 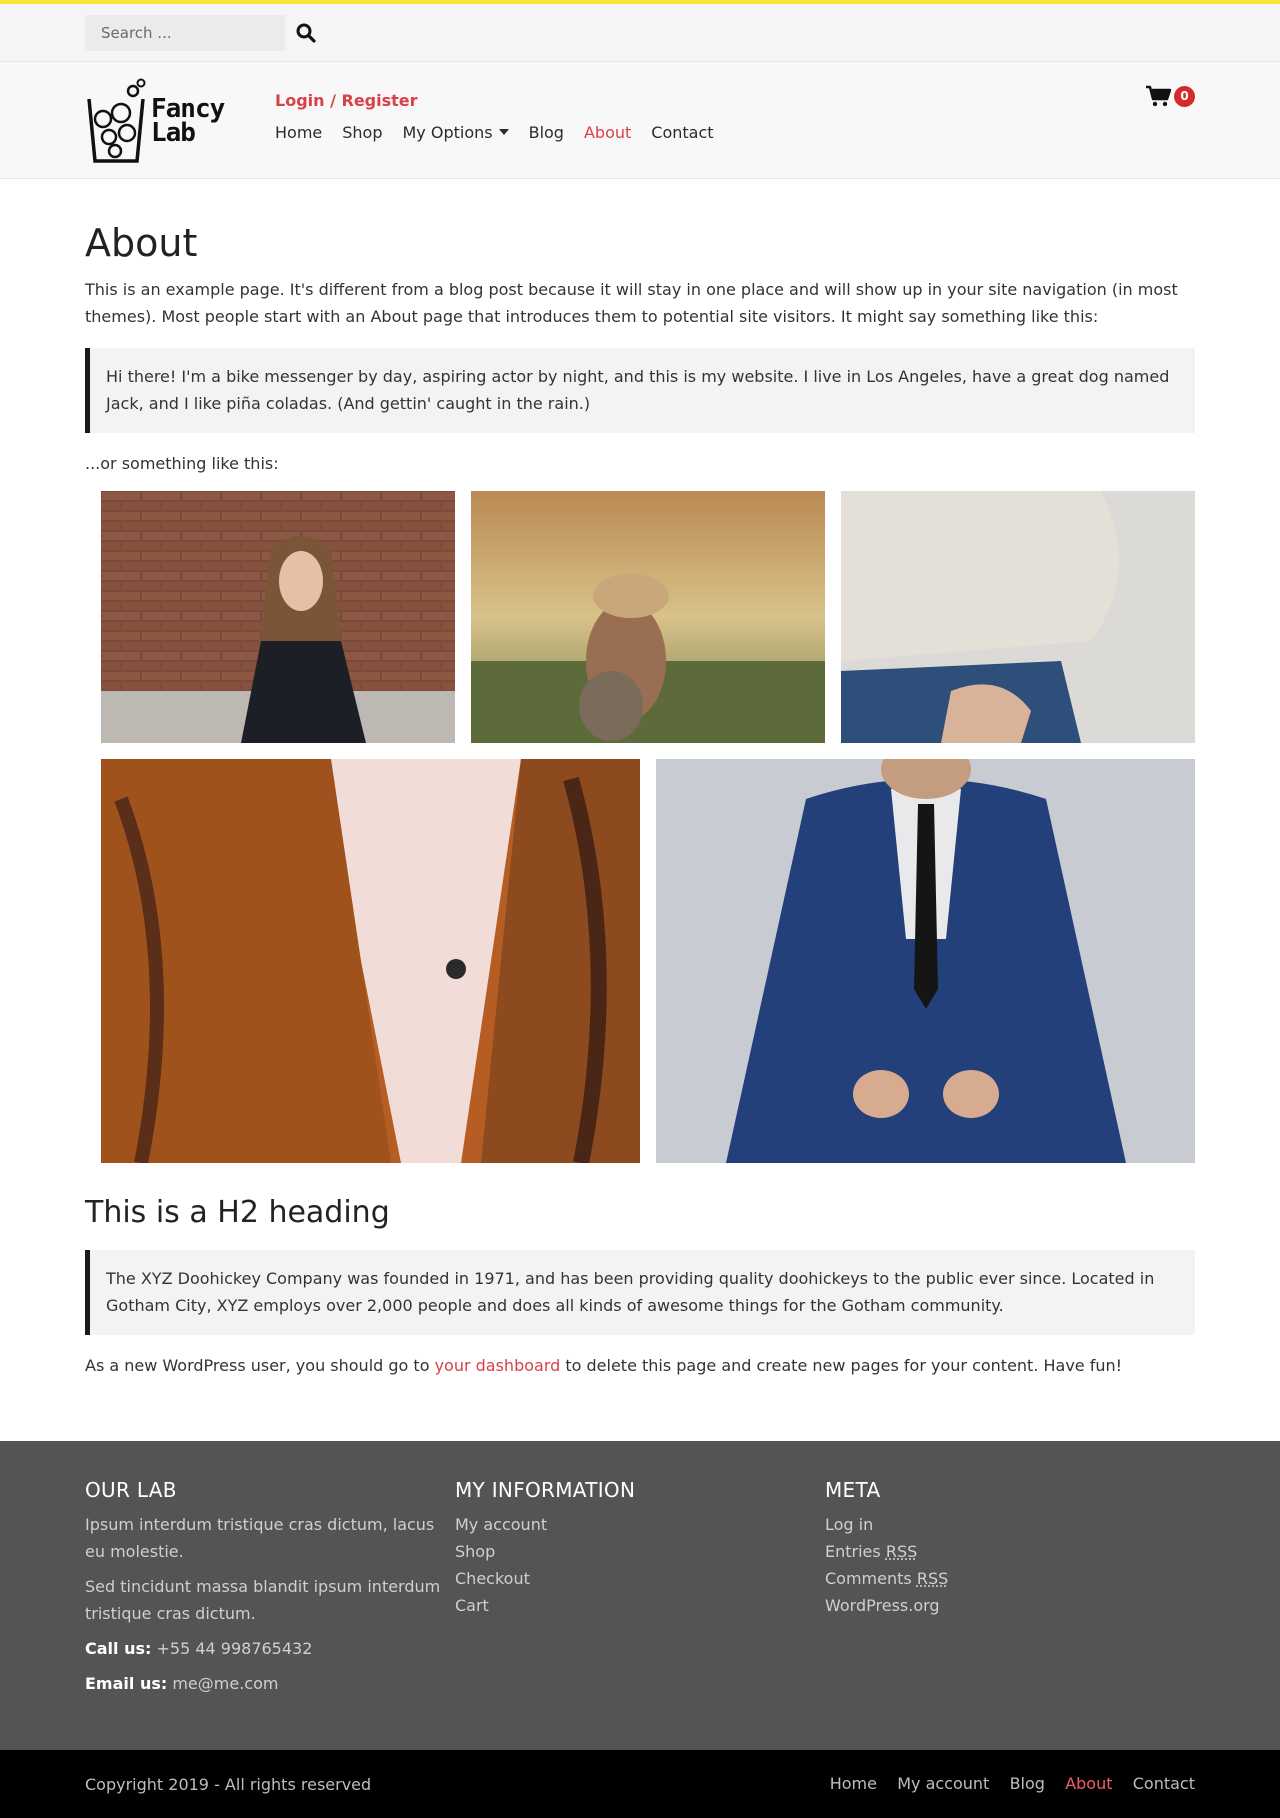 What do you see at coordinates (682, 133) in the screenshot?
I see `nav-contact: Contact` at bounding box center [682, 133].